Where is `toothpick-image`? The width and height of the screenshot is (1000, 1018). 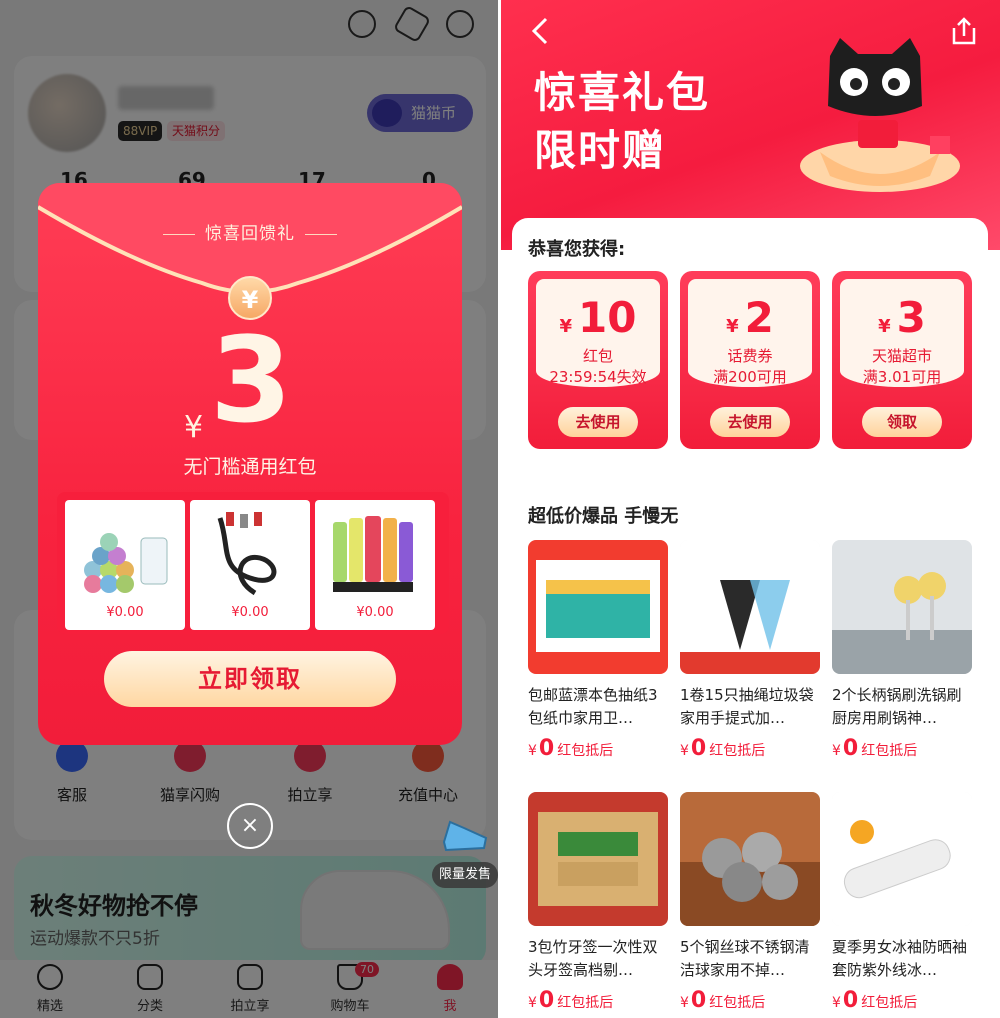
toothpick-image is located at coordinates (598, 859).